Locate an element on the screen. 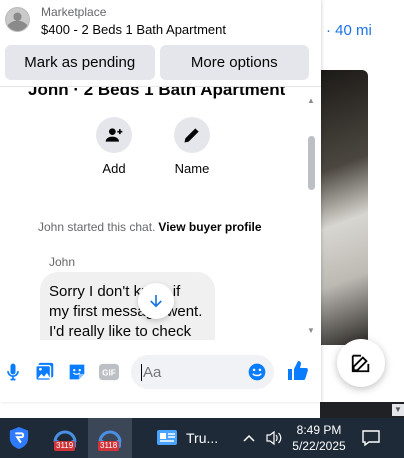 The image size is (404, 458). voice-clip-button is located at coordinates (13, 372).